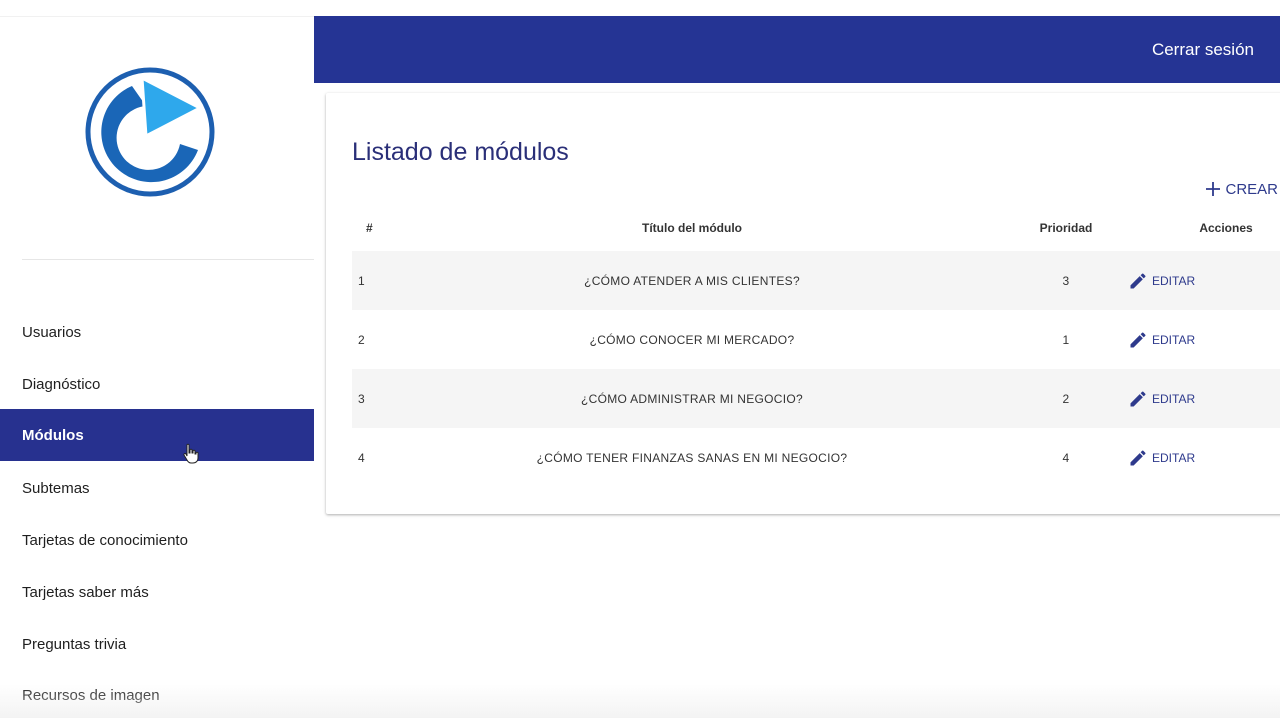 The image size is (1280, 718). What do you see at coordinates (1066, 228) in the screenshot?
I see `column-header-priority: Prioridad` at bounding box center [1066, 228].